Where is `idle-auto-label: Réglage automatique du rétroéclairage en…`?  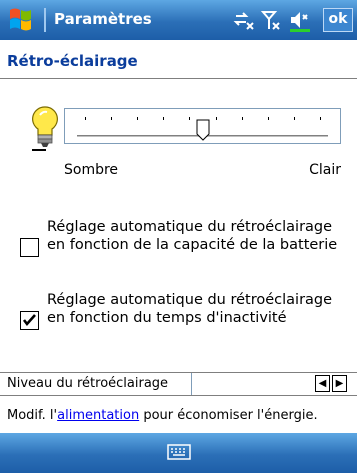
idle-auto-label: Réglage automatique du rétroéclairage en… is located at coordinates (197, 309).